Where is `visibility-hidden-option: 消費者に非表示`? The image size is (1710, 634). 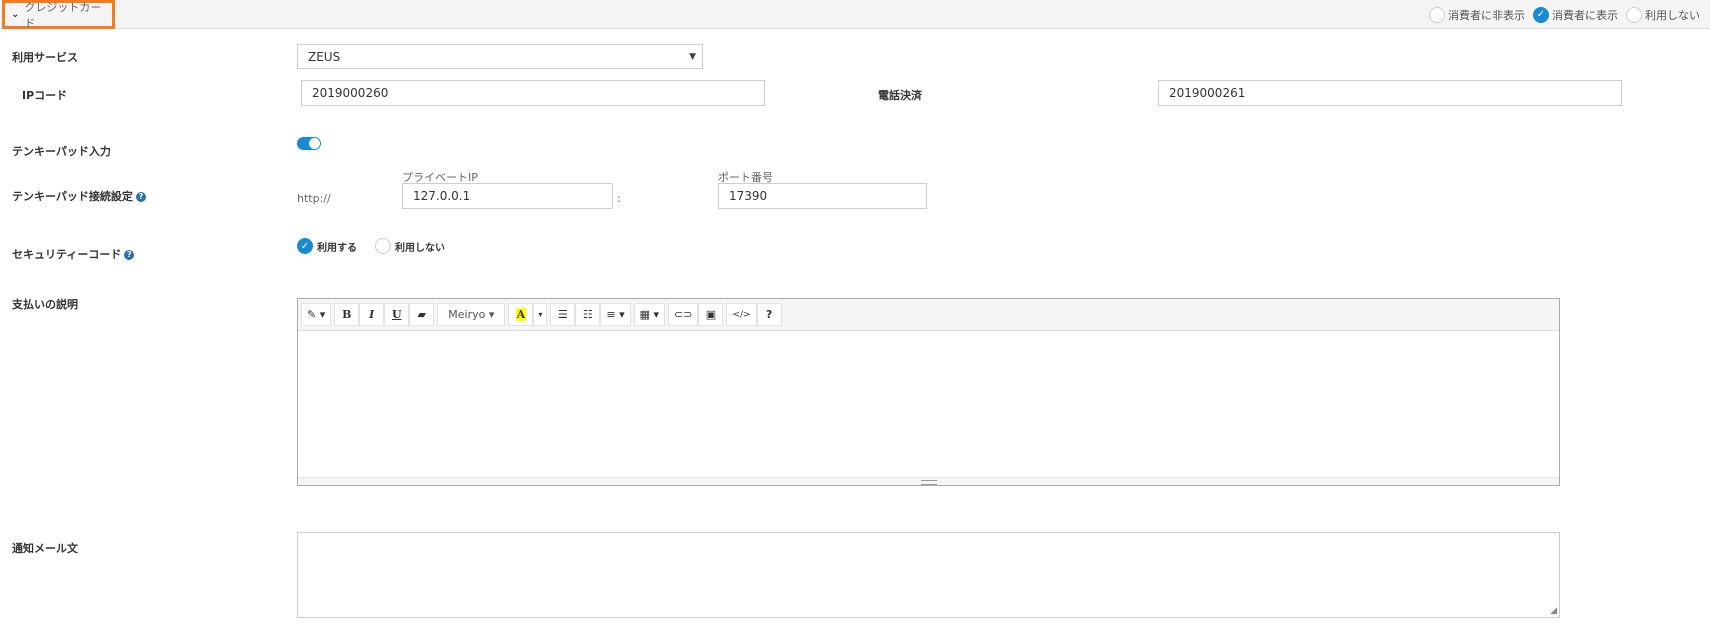
visibility-hidden-option: 消費者に非表示 is located at coordinates (1477, 14).